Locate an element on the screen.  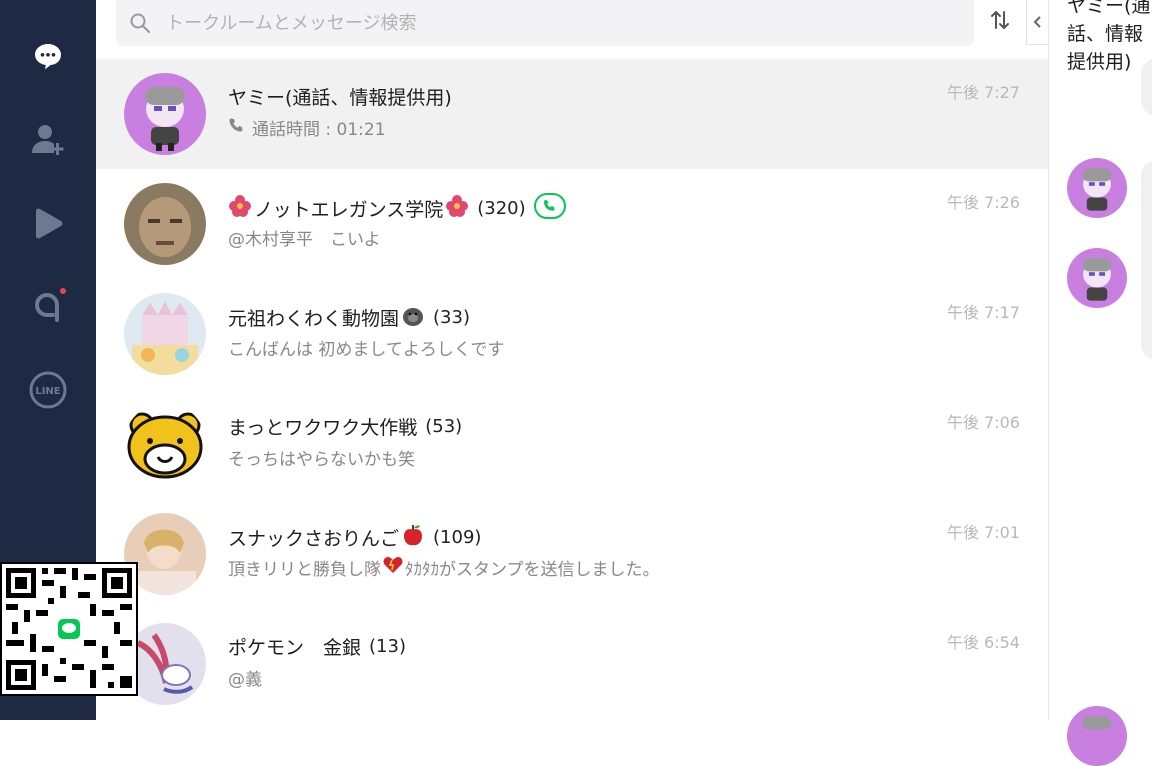
chat-name: 元祖わくわく動物園 (33) is located at coordinates (349, 317).